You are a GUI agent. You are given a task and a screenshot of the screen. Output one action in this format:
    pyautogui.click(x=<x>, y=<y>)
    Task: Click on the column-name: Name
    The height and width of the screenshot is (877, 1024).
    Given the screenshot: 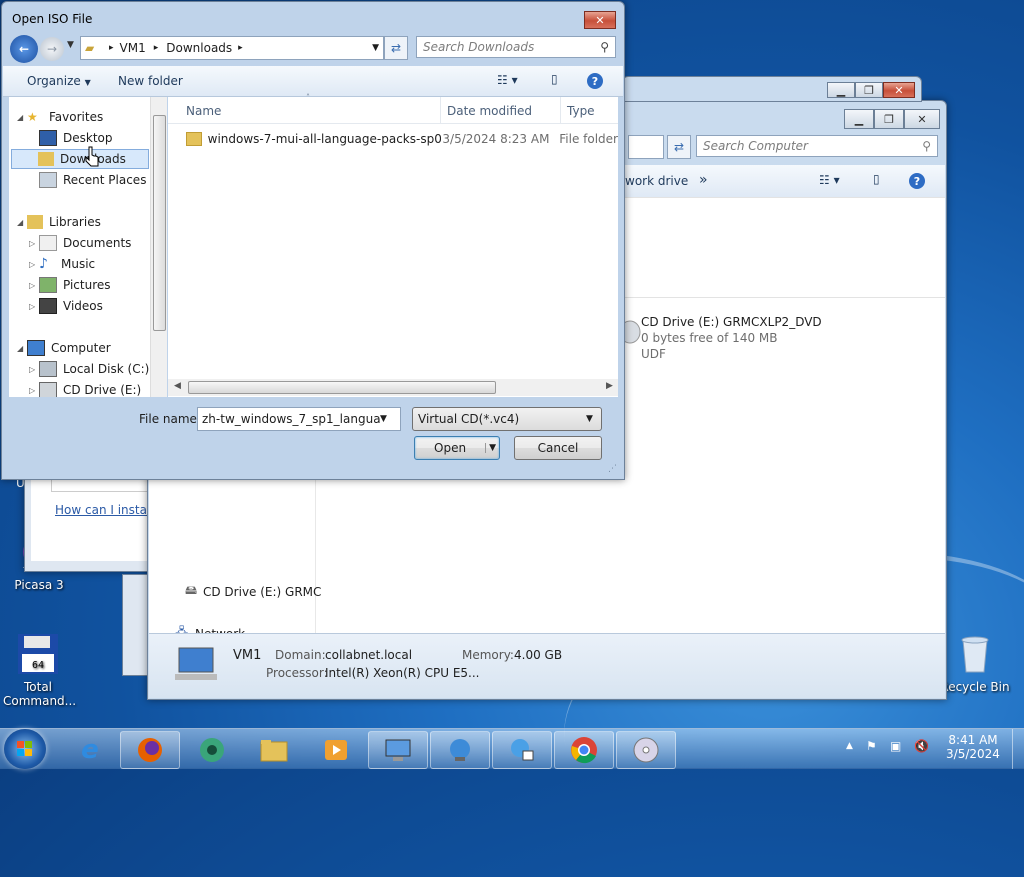 What is the action you would take?
    pyautogui.click(x=203, y=111)
    